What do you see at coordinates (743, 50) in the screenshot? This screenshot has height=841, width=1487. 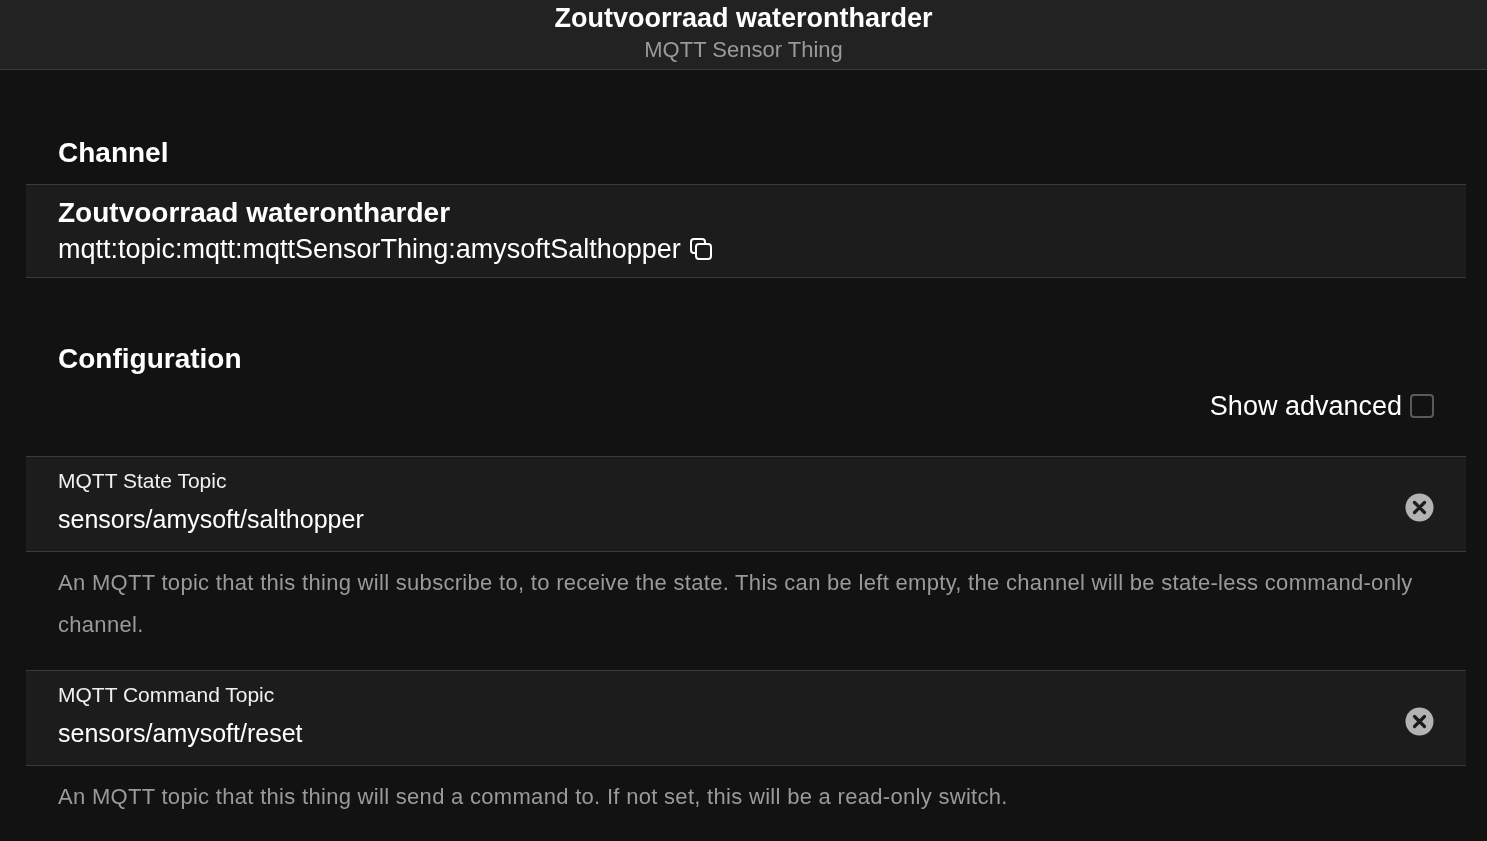 I see `page-subtitle: MQTT Sensor Thing` at bounding box center [743, 50].